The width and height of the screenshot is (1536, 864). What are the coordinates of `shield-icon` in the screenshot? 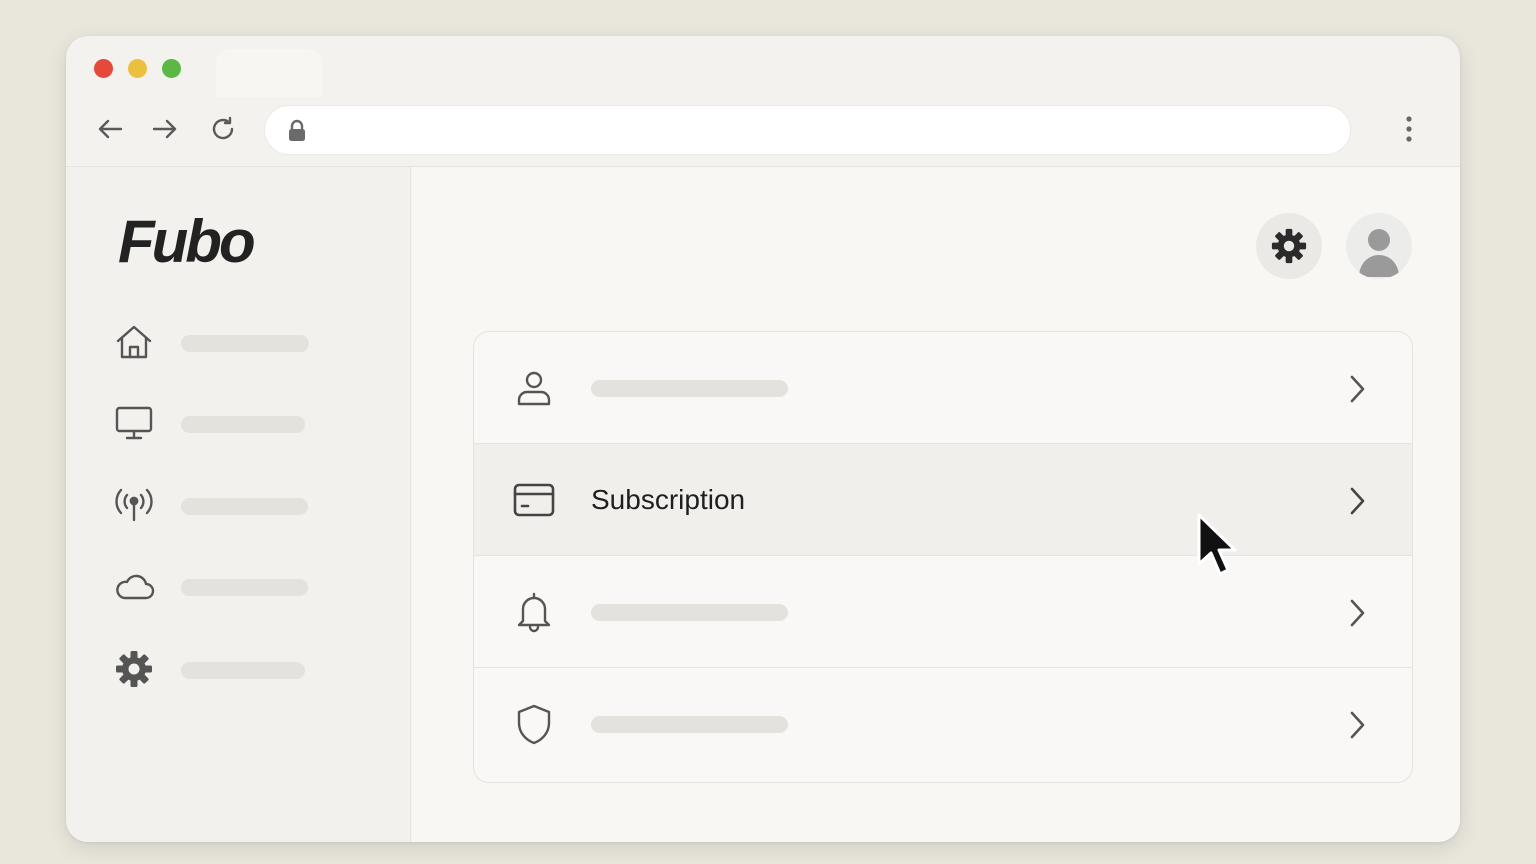 It's located at (534, 724).